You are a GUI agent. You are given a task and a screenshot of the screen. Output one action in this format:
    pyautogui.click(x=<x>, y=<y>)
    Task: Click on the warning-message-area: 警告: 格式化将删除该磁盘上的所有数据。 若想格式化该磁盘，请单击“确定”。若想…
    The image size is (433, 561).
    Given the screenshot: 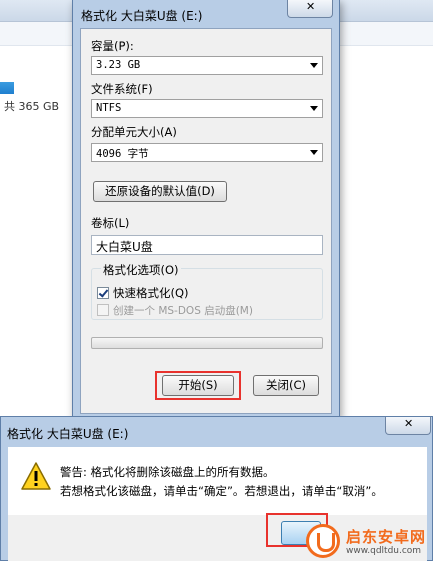 What is the action you would take?
    pyautogui.click(x=217, y=481)
    